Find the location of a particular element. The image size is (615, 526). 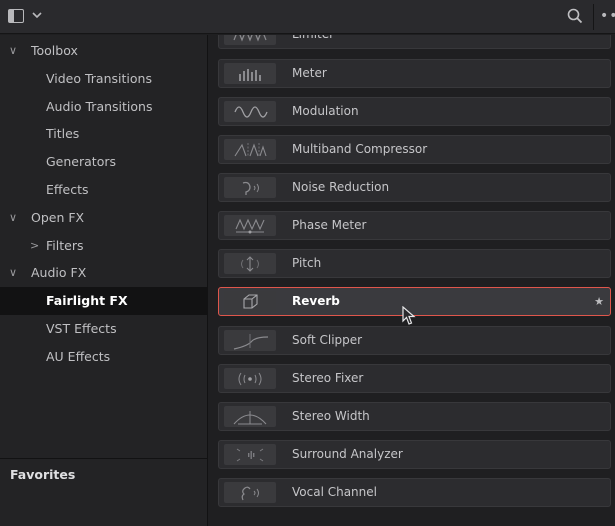

mouse-pointer-icon is located at coordinates (409, 315).